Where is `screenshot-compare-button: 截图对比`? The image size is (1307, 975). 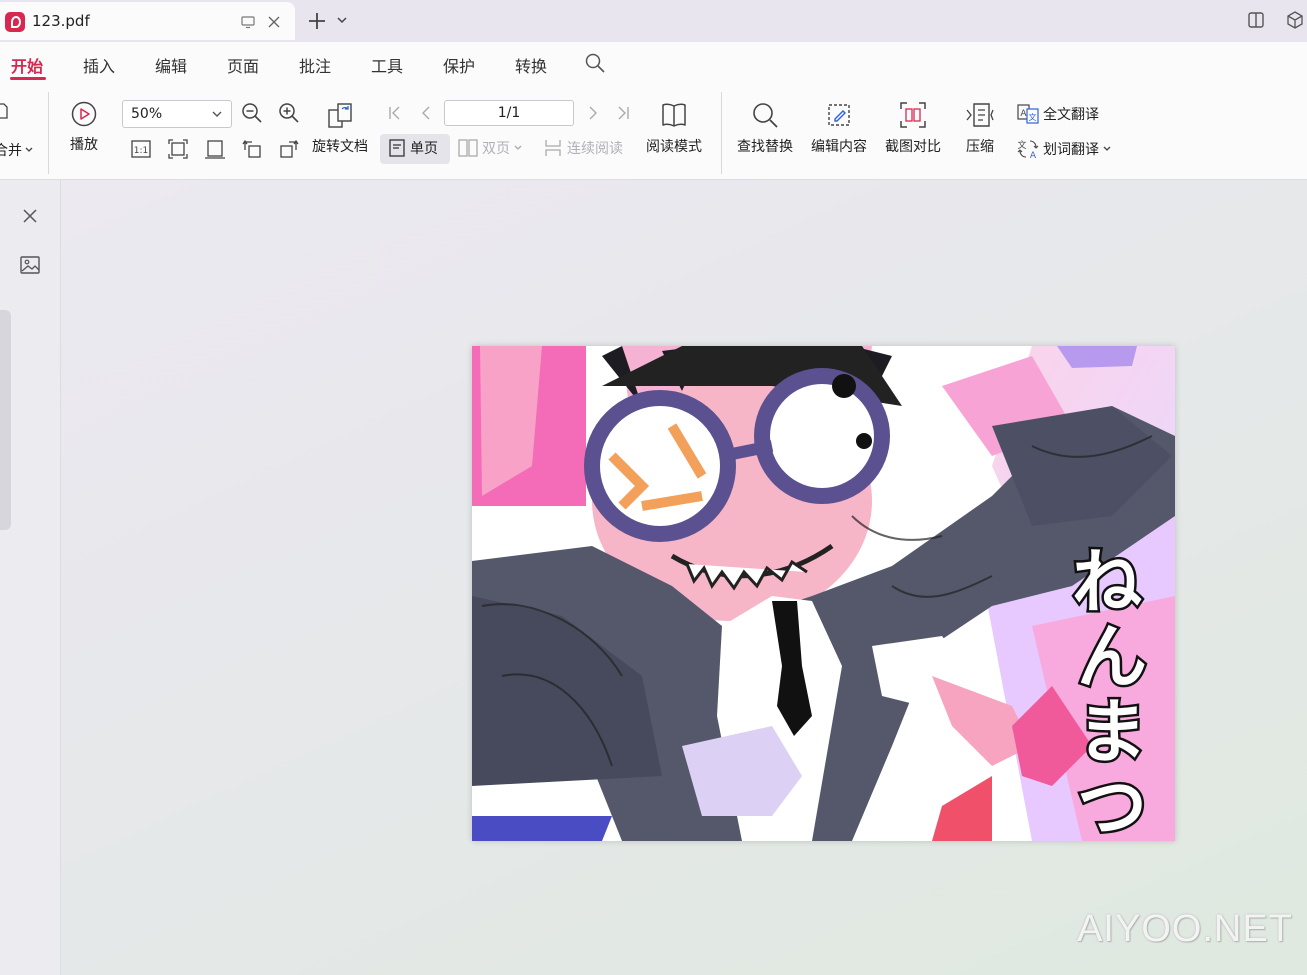 screenshot-compare-button: 截图对比 is located at coordinates (913, 128).